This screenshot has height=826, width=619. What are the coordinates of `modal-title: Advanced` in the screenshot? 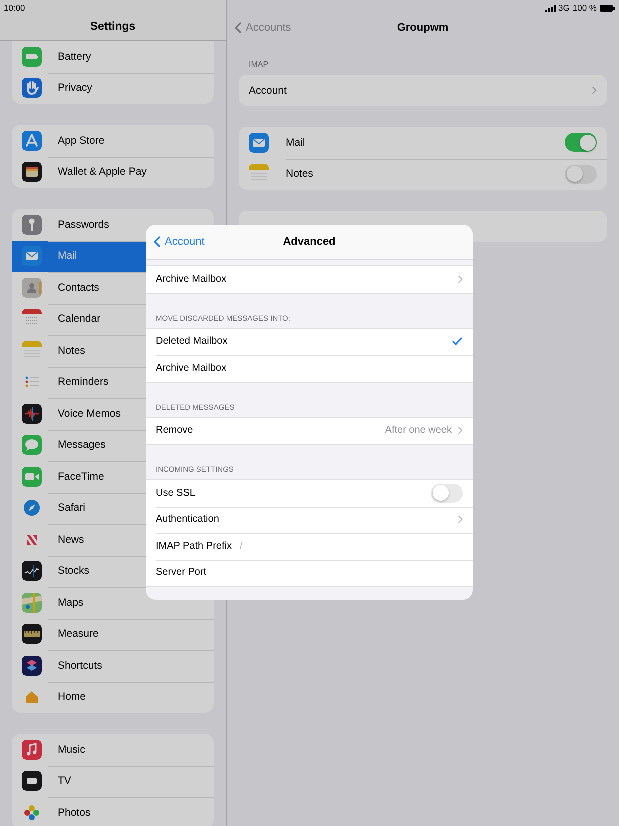 It's located at (309, 242).